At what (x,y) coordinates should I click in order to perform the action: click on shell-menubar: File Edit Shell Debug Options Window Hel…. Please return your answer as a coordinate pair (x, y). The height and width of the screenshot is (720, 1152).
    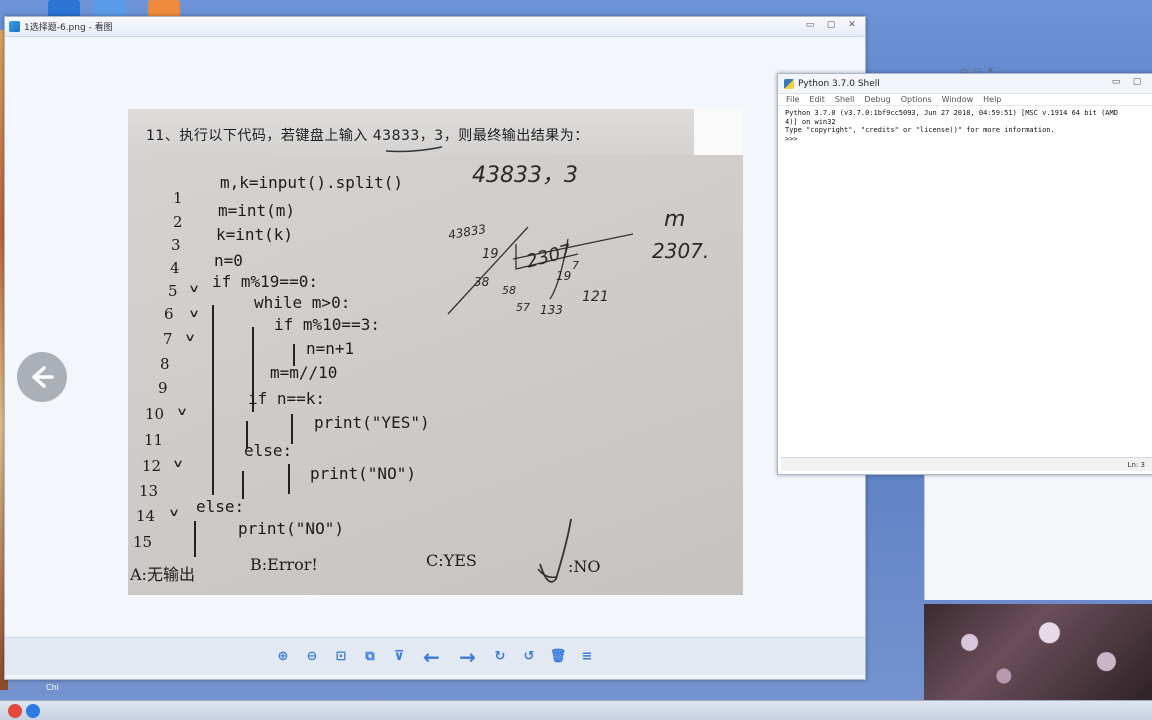
    Looking at the image, I should click on (965, 100).